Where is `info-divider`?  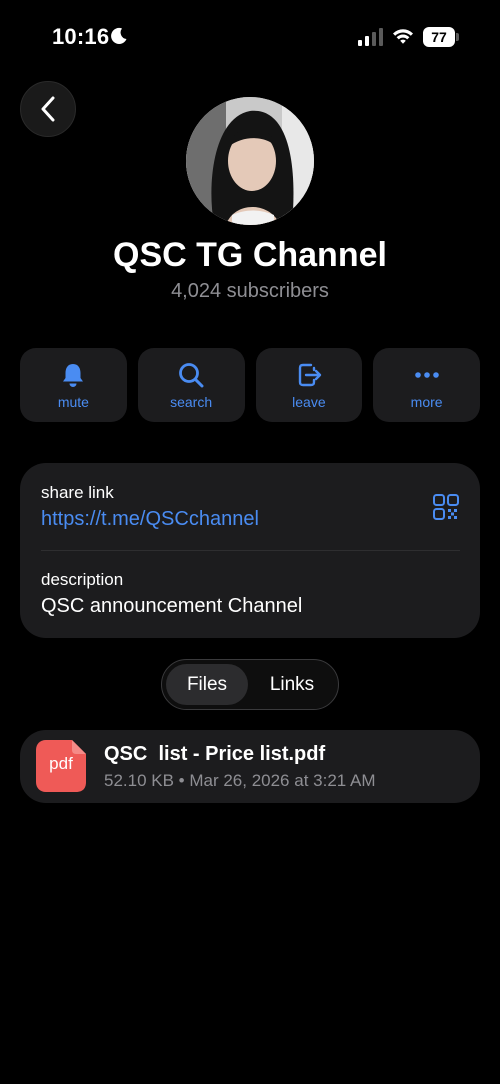 info-divider is located at coordinates (250, 550).